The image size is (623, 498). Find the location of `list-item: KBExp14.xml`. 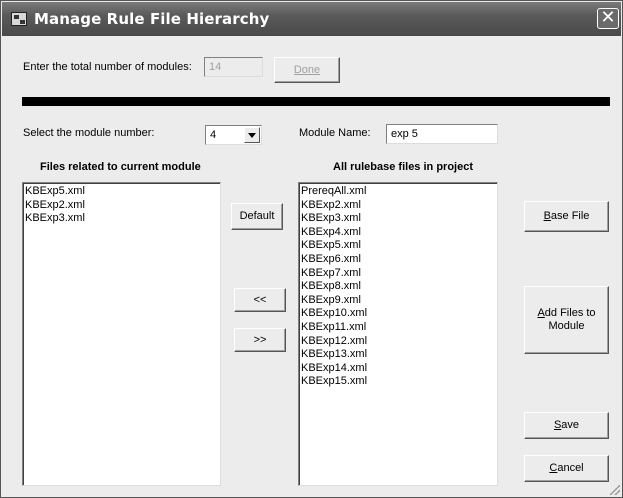

list-item: KBExp14.xml is located at coordinates (399, 369).